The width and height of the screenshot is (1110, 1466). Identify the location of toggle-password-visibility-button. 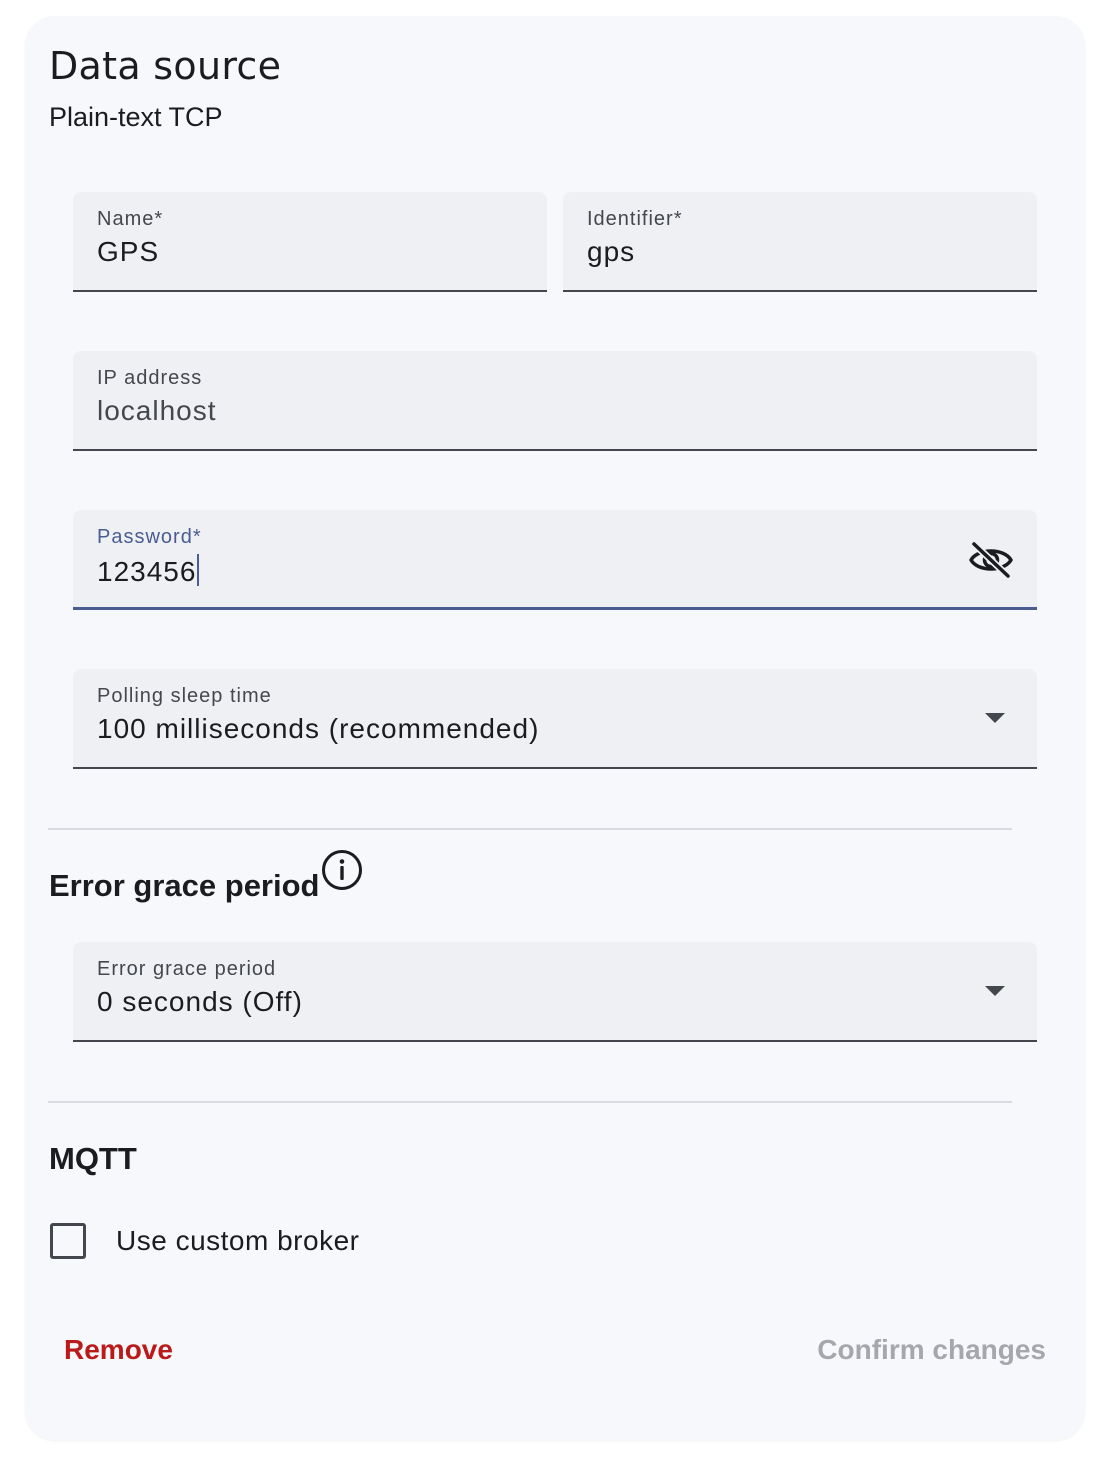
(991, 560).